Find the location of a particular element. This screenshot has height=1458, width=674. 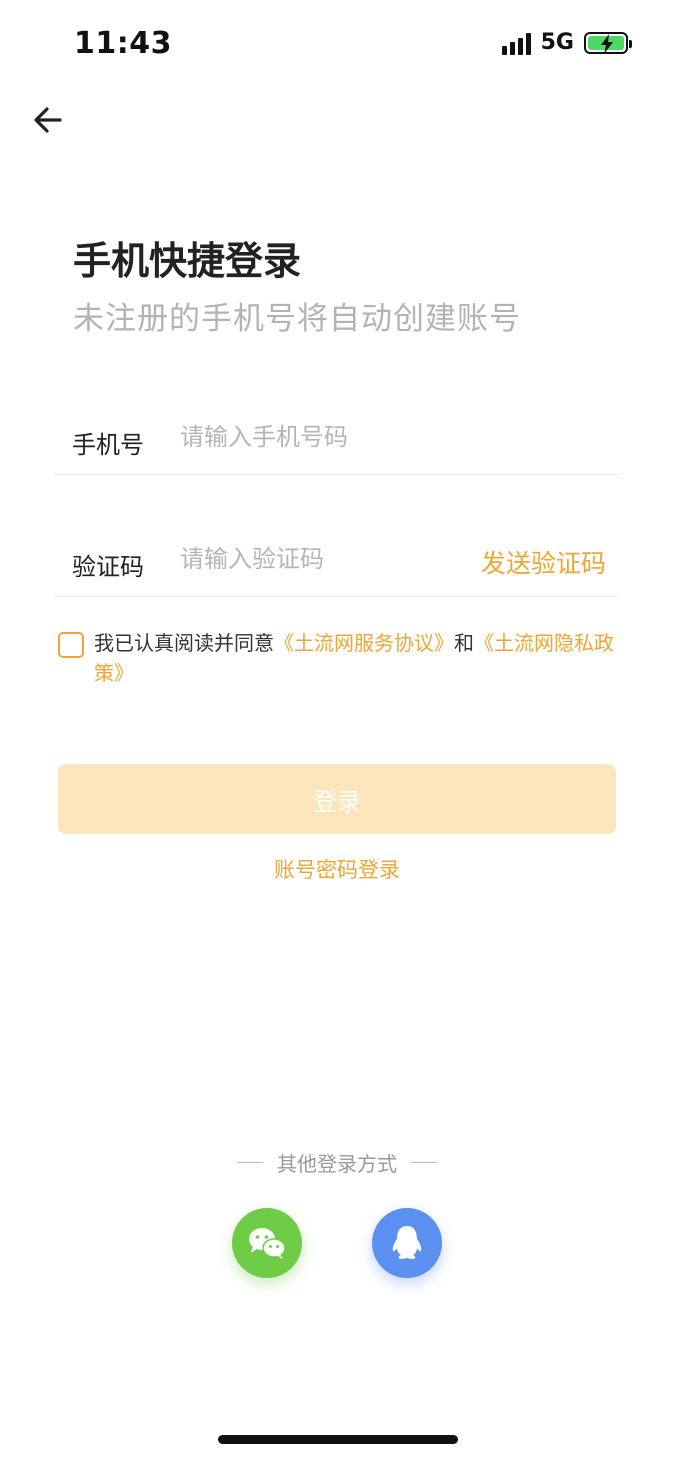

password-login-link: 账号密码登录 is located at coordinates (337, 869).